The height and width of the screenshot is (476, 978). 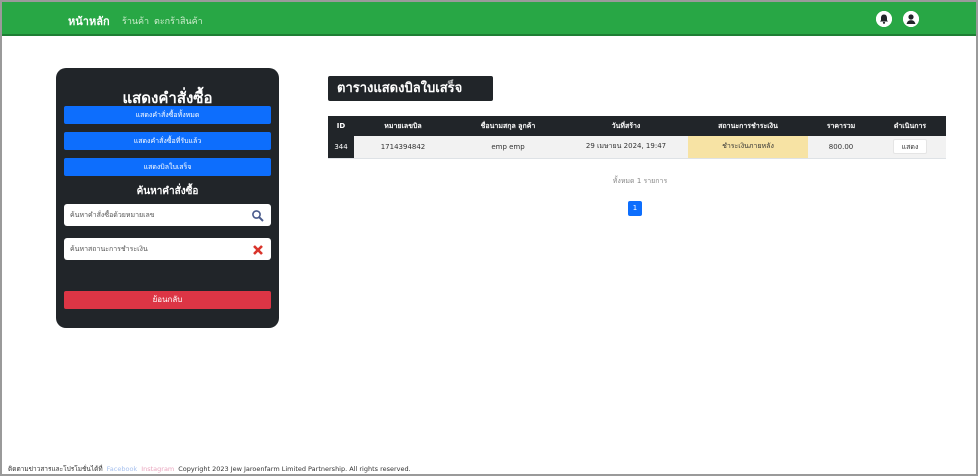 I want to click on instagram-link: Instagram, so click(x=157, y=469).